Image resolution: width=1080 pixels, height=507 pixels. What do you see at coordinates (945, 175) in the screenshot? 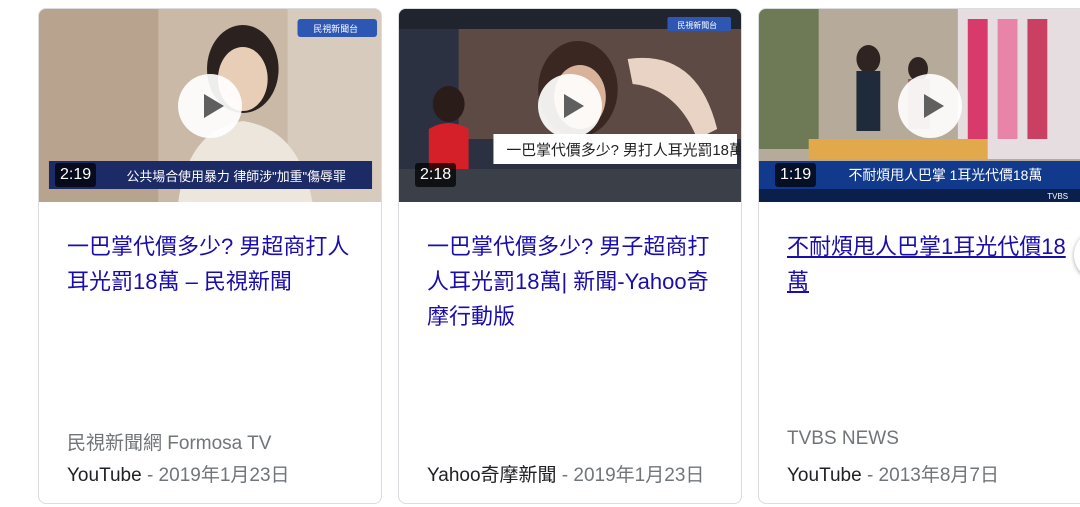
I see `overlay-caption: 不耐煩甩人巴掌 1耳光代價18萬` at bounding box center [945, 175].